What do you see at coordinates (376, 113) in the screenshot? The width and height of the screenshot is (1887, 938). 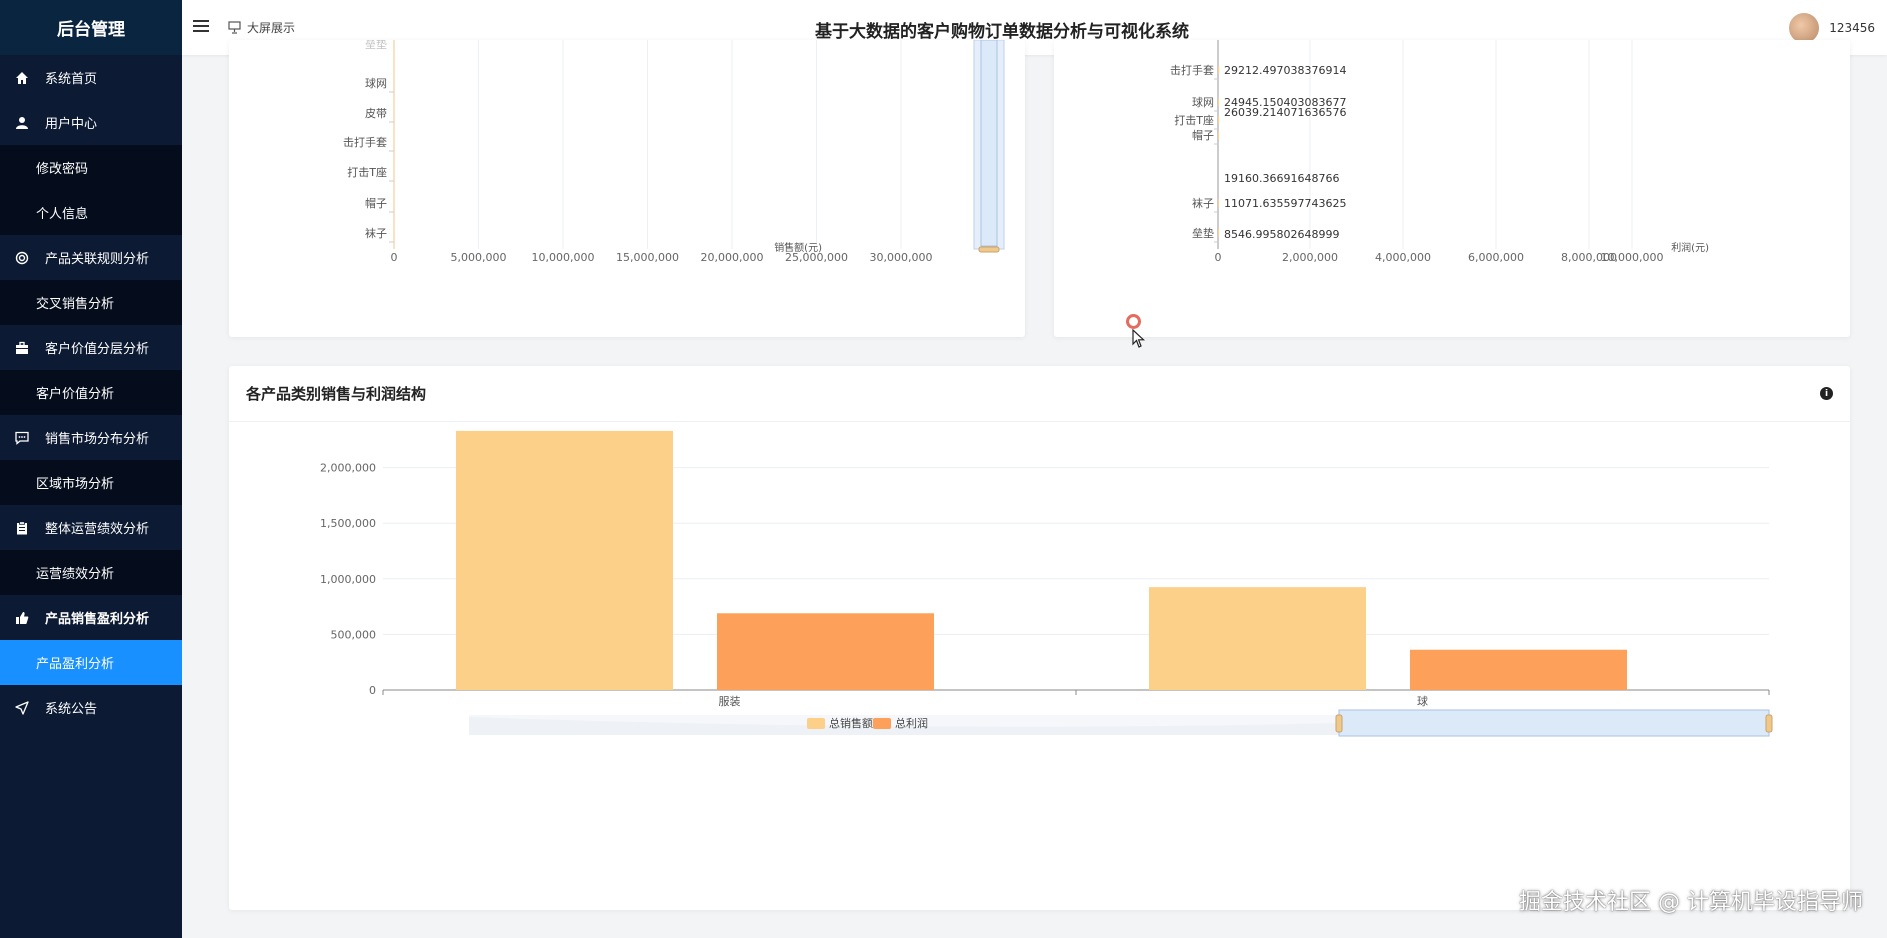 I see `y-tick-label: 皮带` at bounding box center [376, 113].